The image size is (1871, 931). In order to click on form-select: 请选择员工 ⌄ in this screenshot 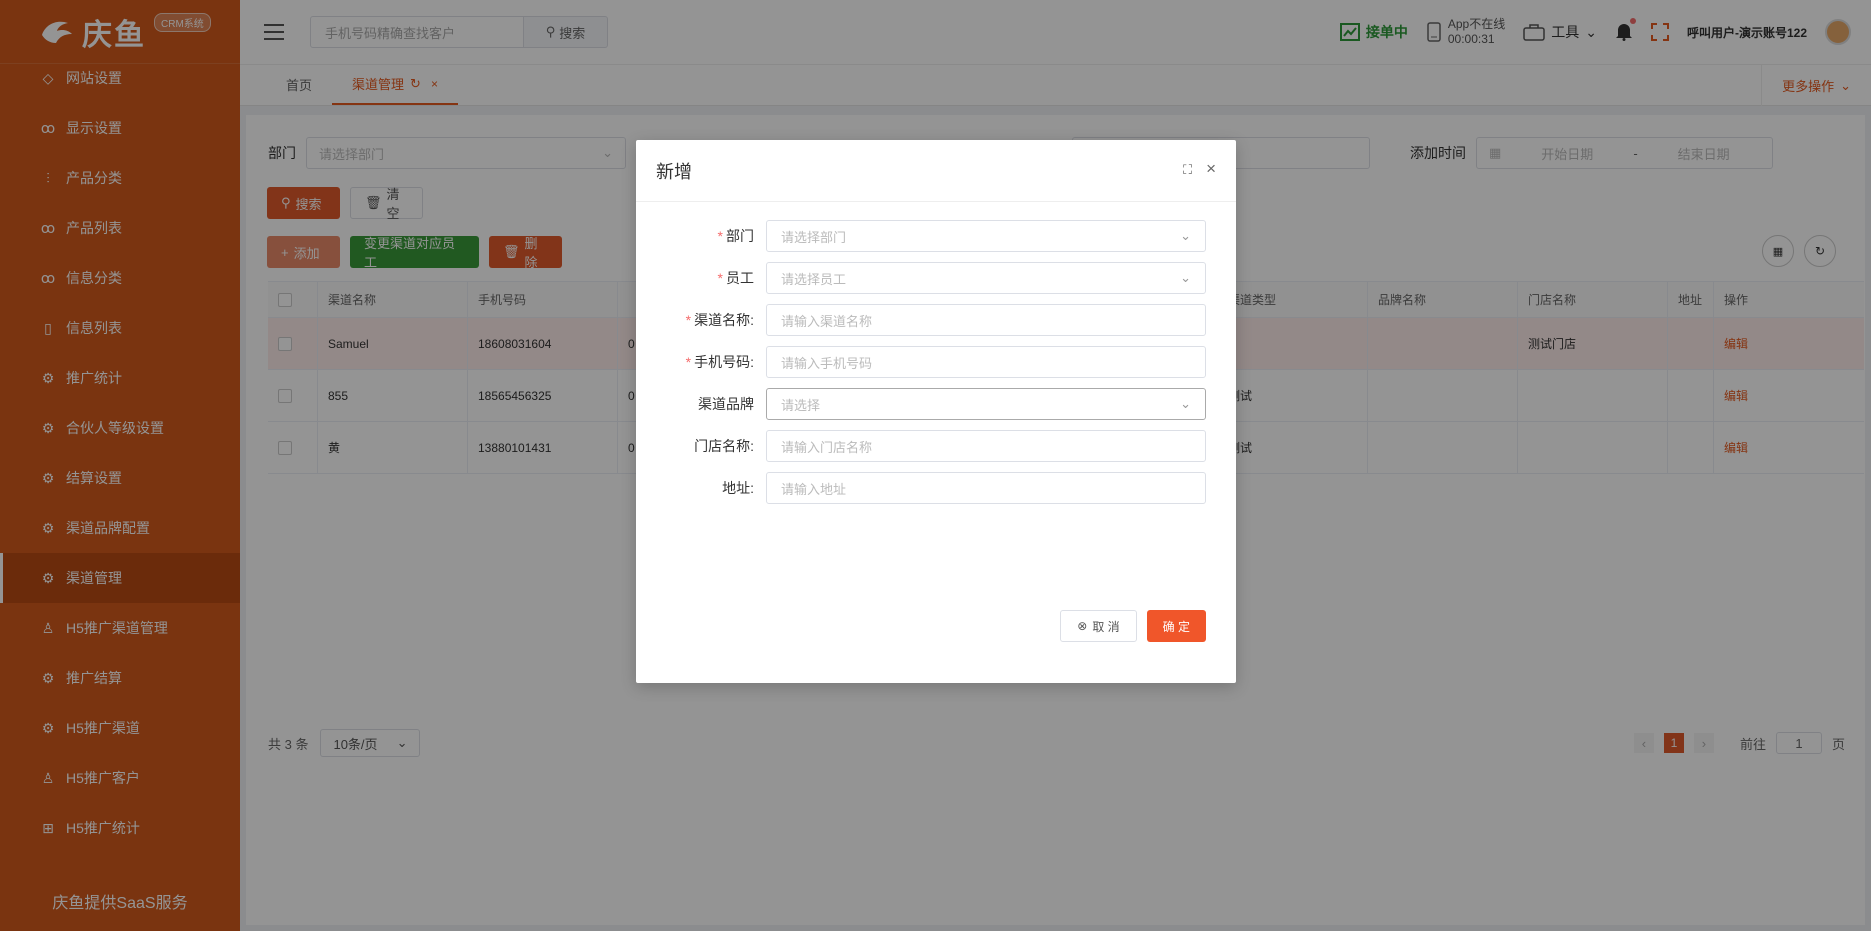, I will do `click(986, 278)`.